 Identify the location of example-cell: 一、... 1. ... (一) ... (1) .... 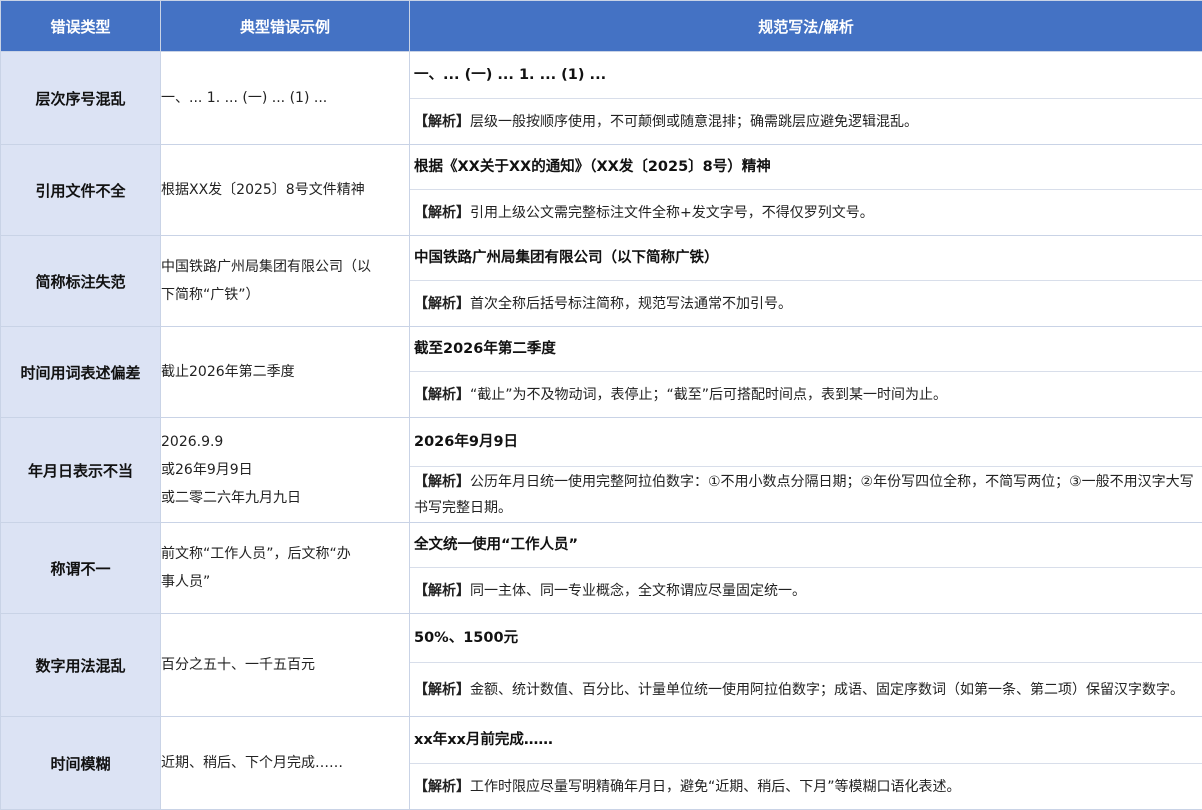
(285, 98).